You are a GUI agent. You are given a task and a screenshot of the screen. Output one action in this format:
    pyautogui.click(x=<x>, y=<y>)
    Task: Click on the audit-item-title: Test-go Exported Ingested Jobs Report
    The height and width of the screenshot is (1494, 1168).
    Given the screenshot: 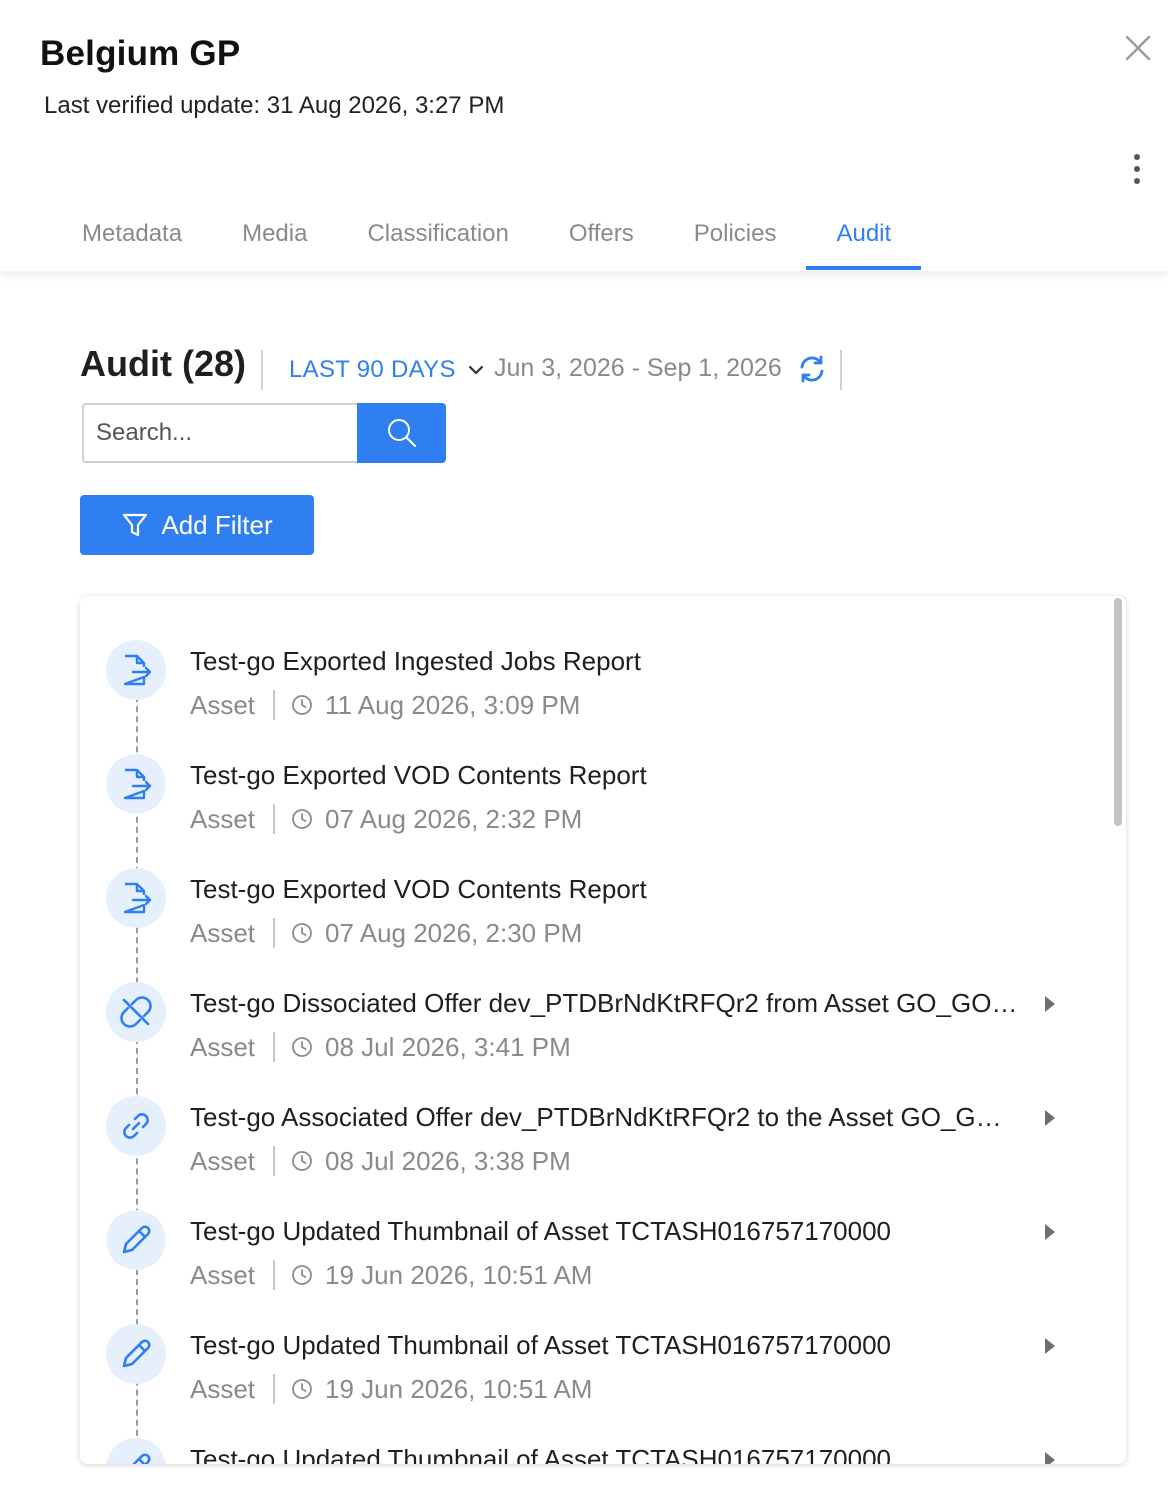 What is the action you would take?
    pyautogui.click(x=415, y=661)
    